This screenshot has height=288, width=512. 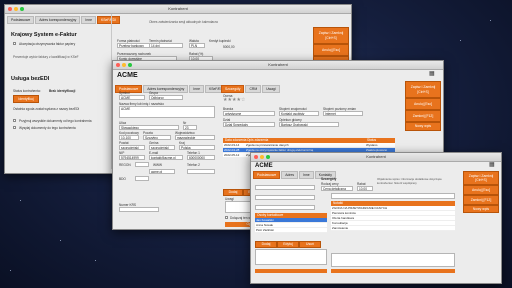 What do you see at coordinates (393, 260) in the screenshot?
I see `right-bottom-area` at bounding box center [393, 260].